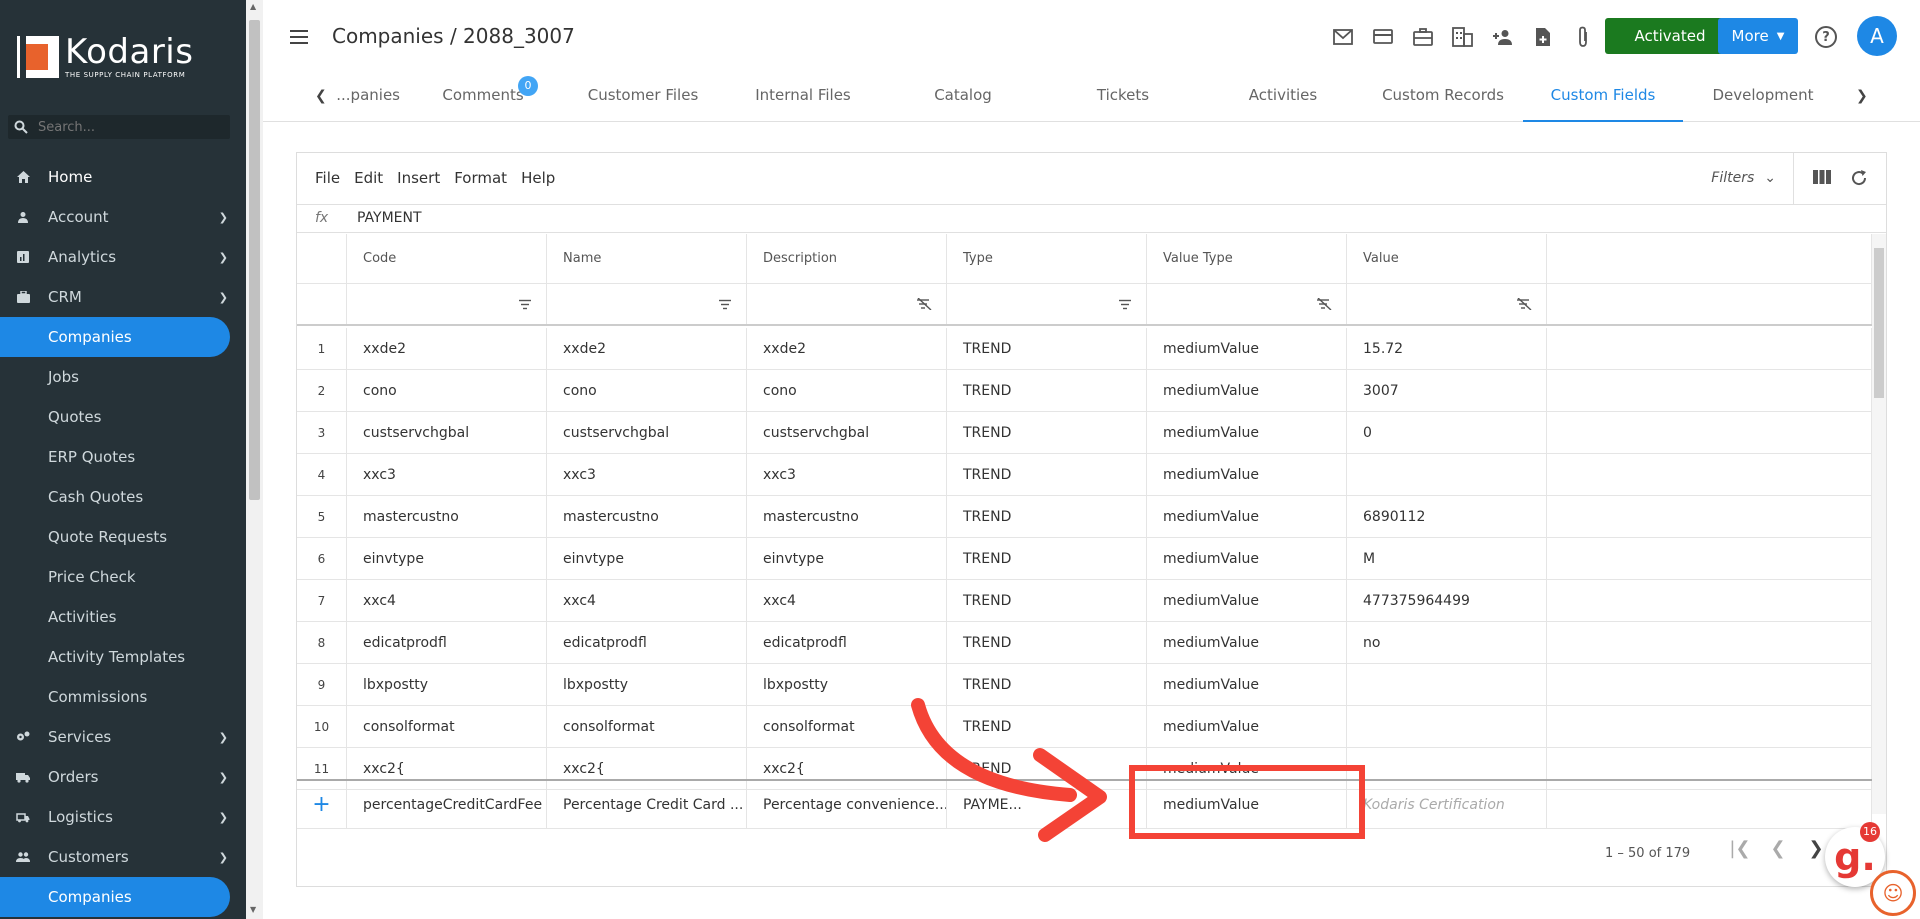  I want to click on filter-cell-code, so click(447, 304).